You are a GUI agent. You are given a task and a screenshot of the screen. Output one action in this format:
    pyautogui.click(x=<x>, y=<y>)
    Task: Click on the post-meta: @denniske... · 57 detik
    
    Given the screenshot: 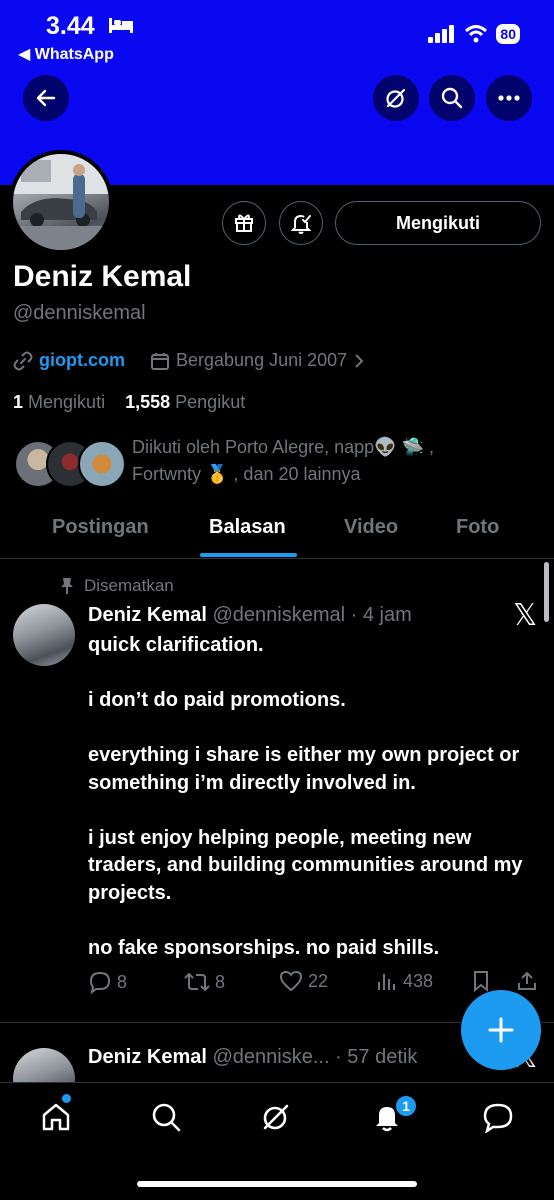 What is the action you would take?
    pyautogui.click(x=315, y=1057)
    